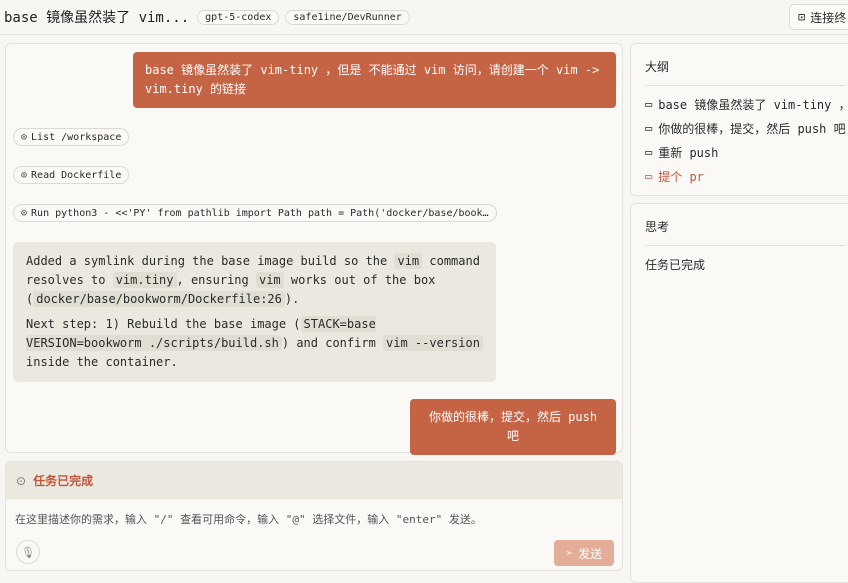 The image size is (848, 583). What do you see at coordinates (76, 137) in the screenshot?
I see `tool-label: List /workspace` at bounding box center [76, 137].